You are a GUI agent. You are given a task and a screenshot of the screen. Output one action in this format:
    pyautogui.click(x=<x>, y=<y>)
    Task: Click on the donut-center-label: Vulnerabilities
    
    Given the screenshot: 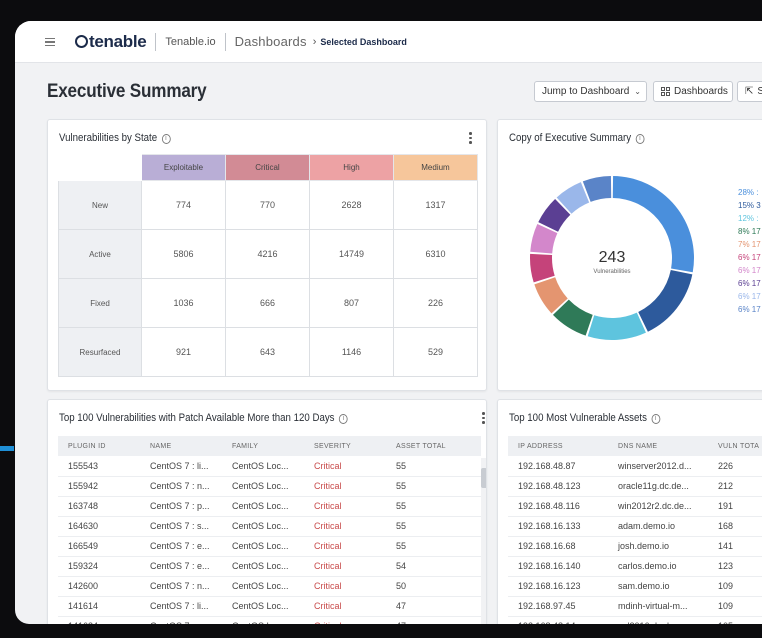 What is the action you would take?
    pyautogui.click(x=611, y=272)
    